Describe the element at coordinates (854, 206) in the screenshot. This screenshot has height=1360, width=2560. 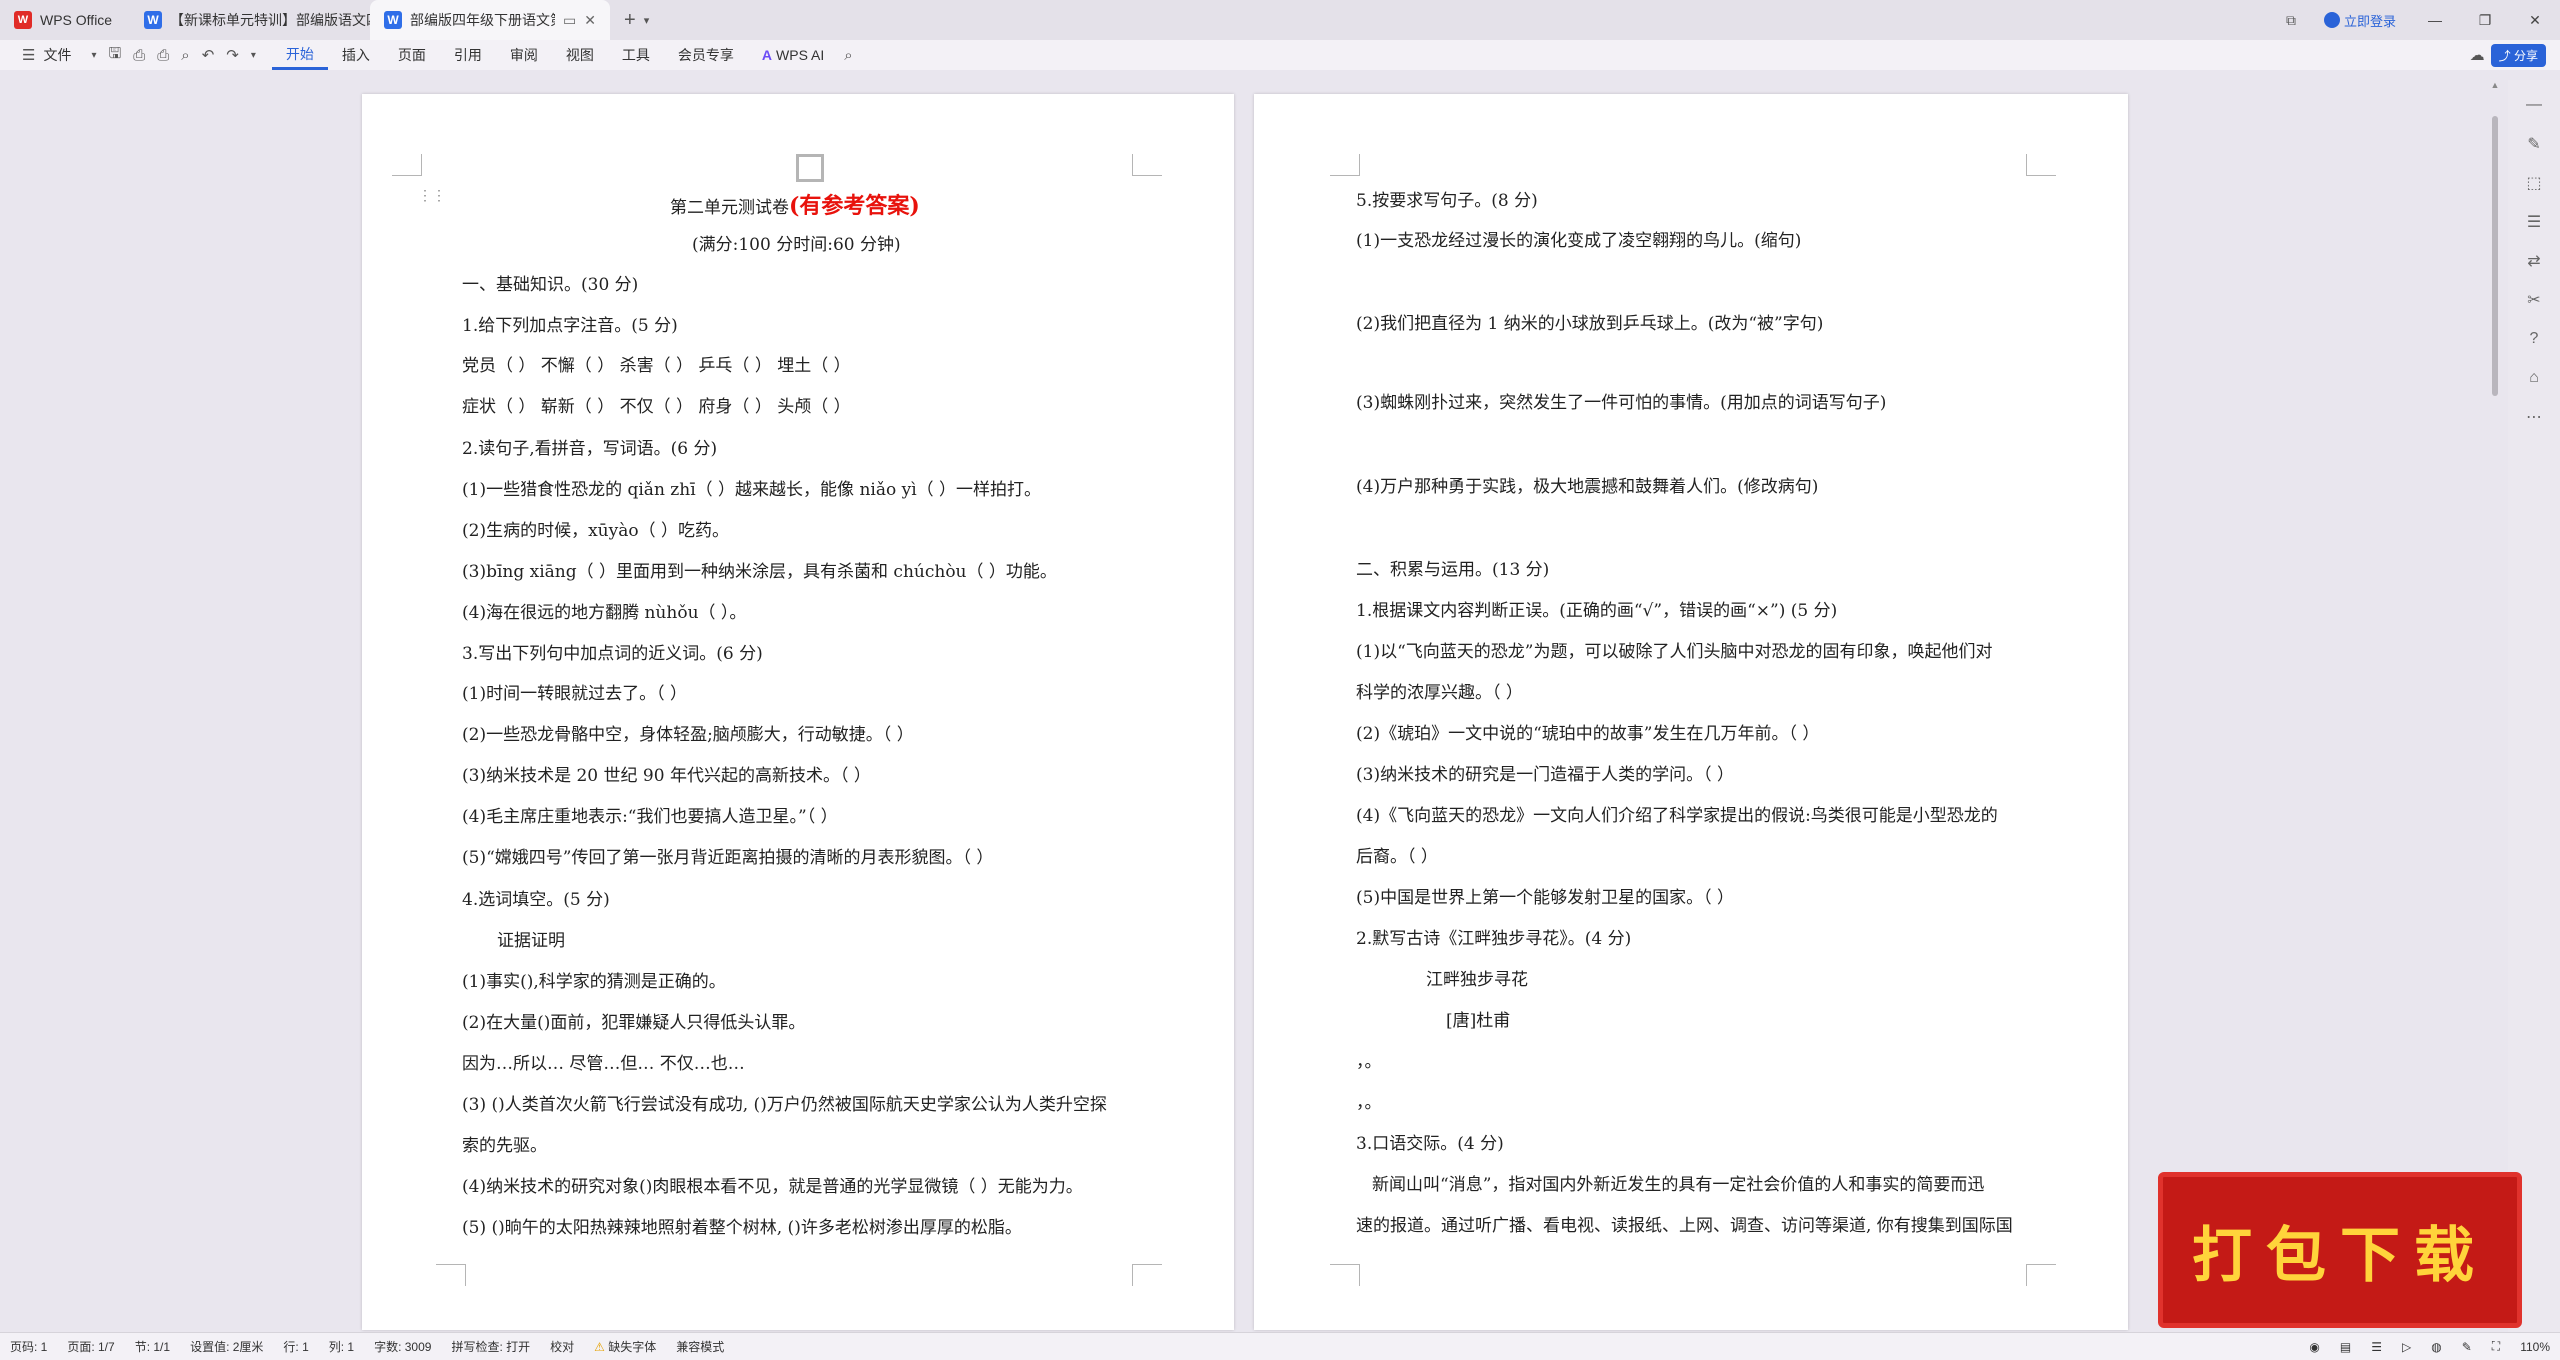
I see `title-answer-note: (有参考答案)` at that location.